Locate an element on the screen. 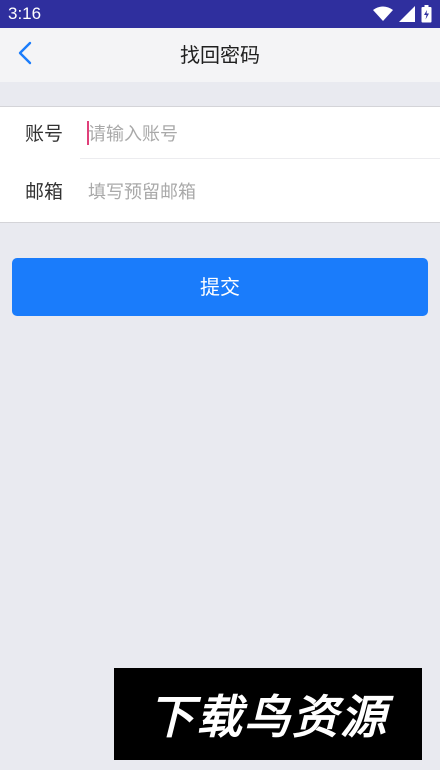 This screenshot has width=440, height=770. status-icons is located at coordinates (402, 14).